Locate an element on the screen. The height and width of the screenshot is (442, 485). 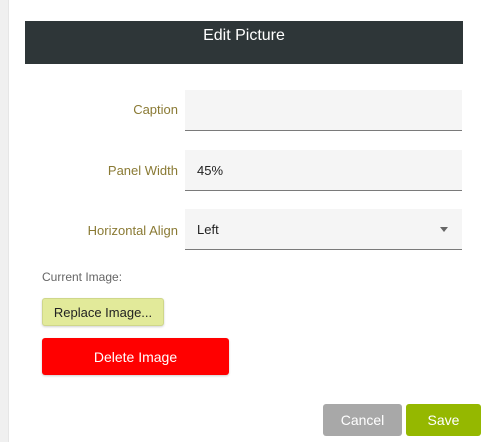
dialog-title: Edit Picture is located at coordinates (244, 42).